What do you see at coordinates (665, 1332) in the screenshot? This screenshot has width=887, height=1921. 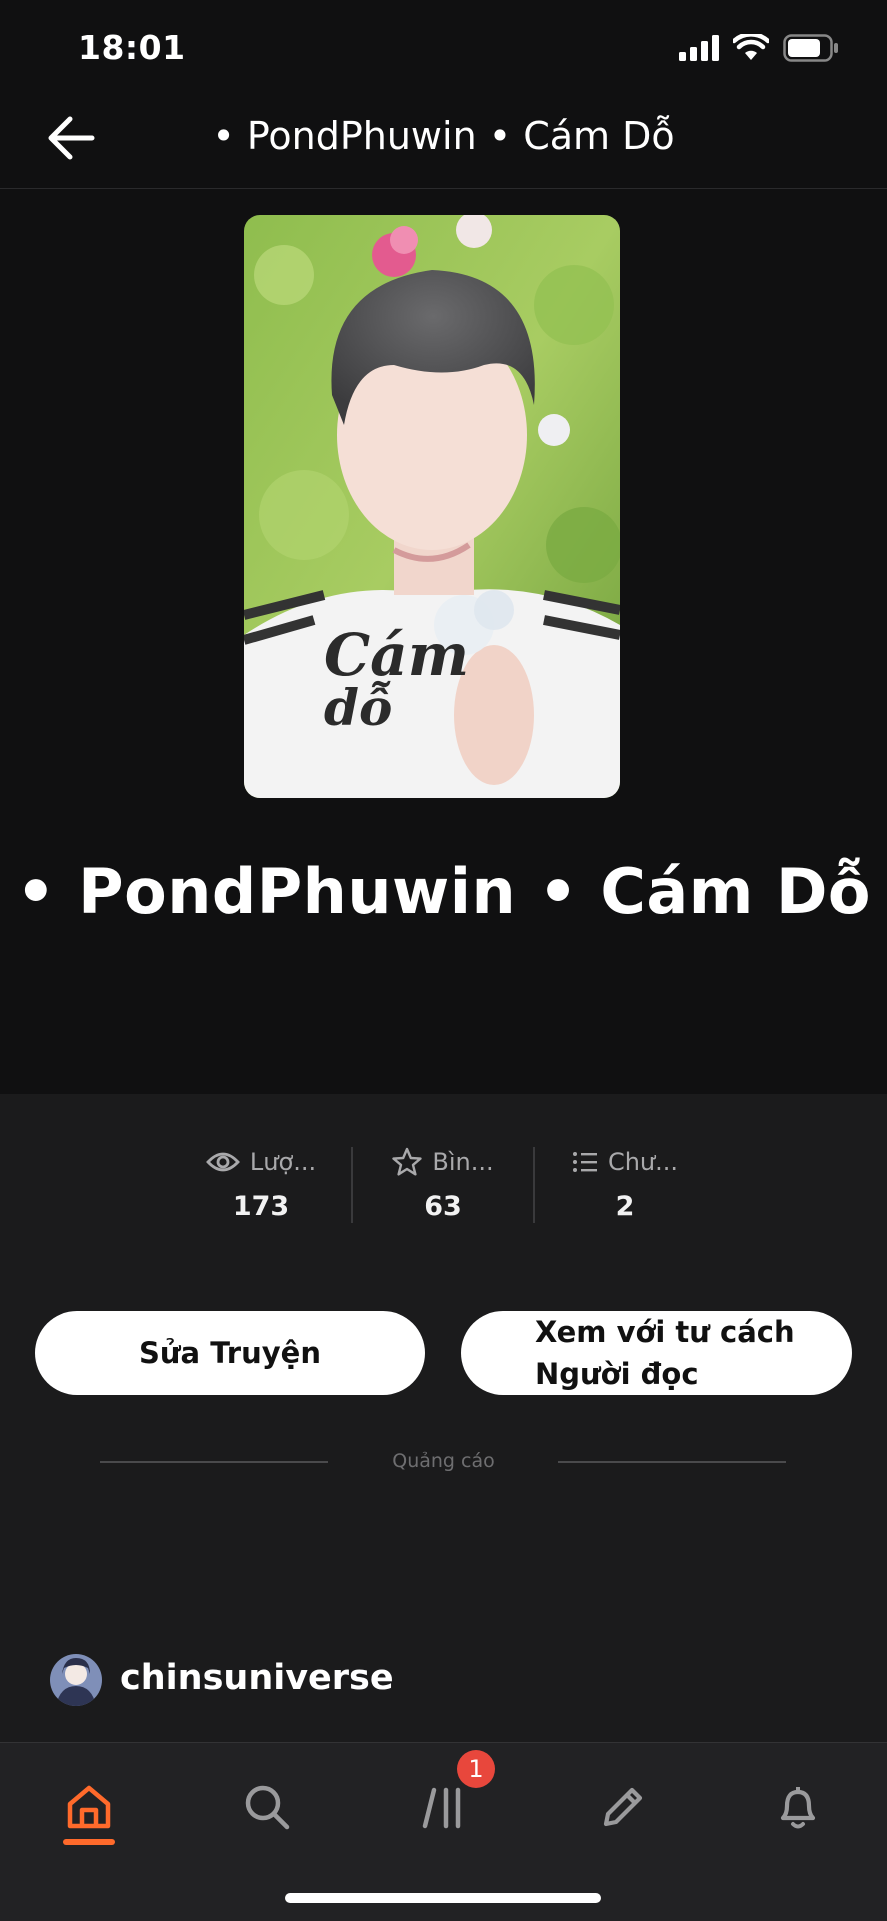 I see `view-as-reader-line1: Xem với tư cách` at bounding box center [665, 1332].